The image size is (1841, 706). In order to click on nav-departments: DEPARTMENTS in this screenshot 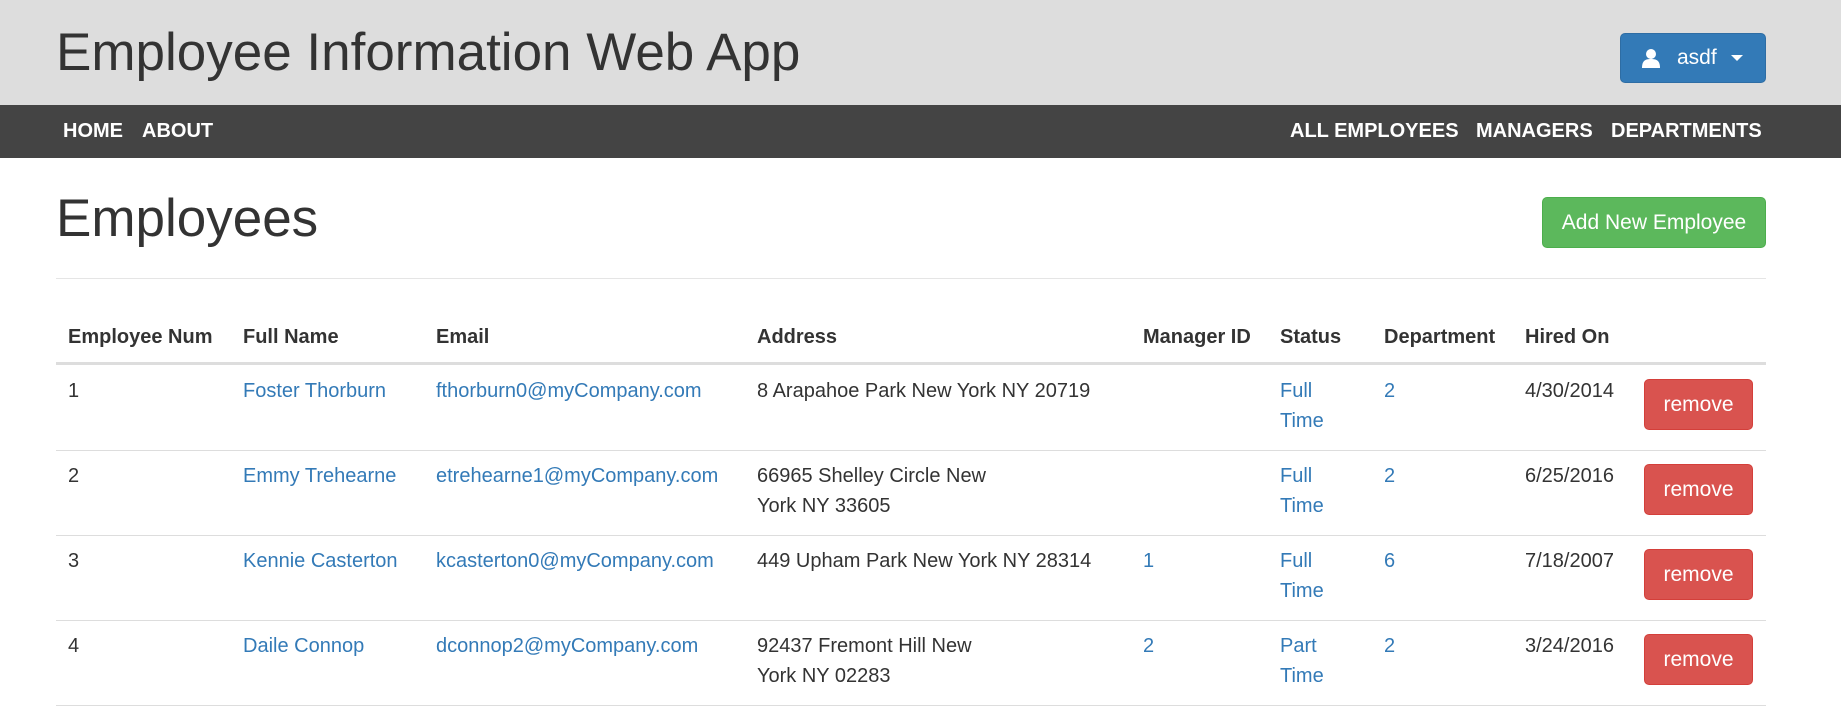, I will do `click(1686, 131)`.